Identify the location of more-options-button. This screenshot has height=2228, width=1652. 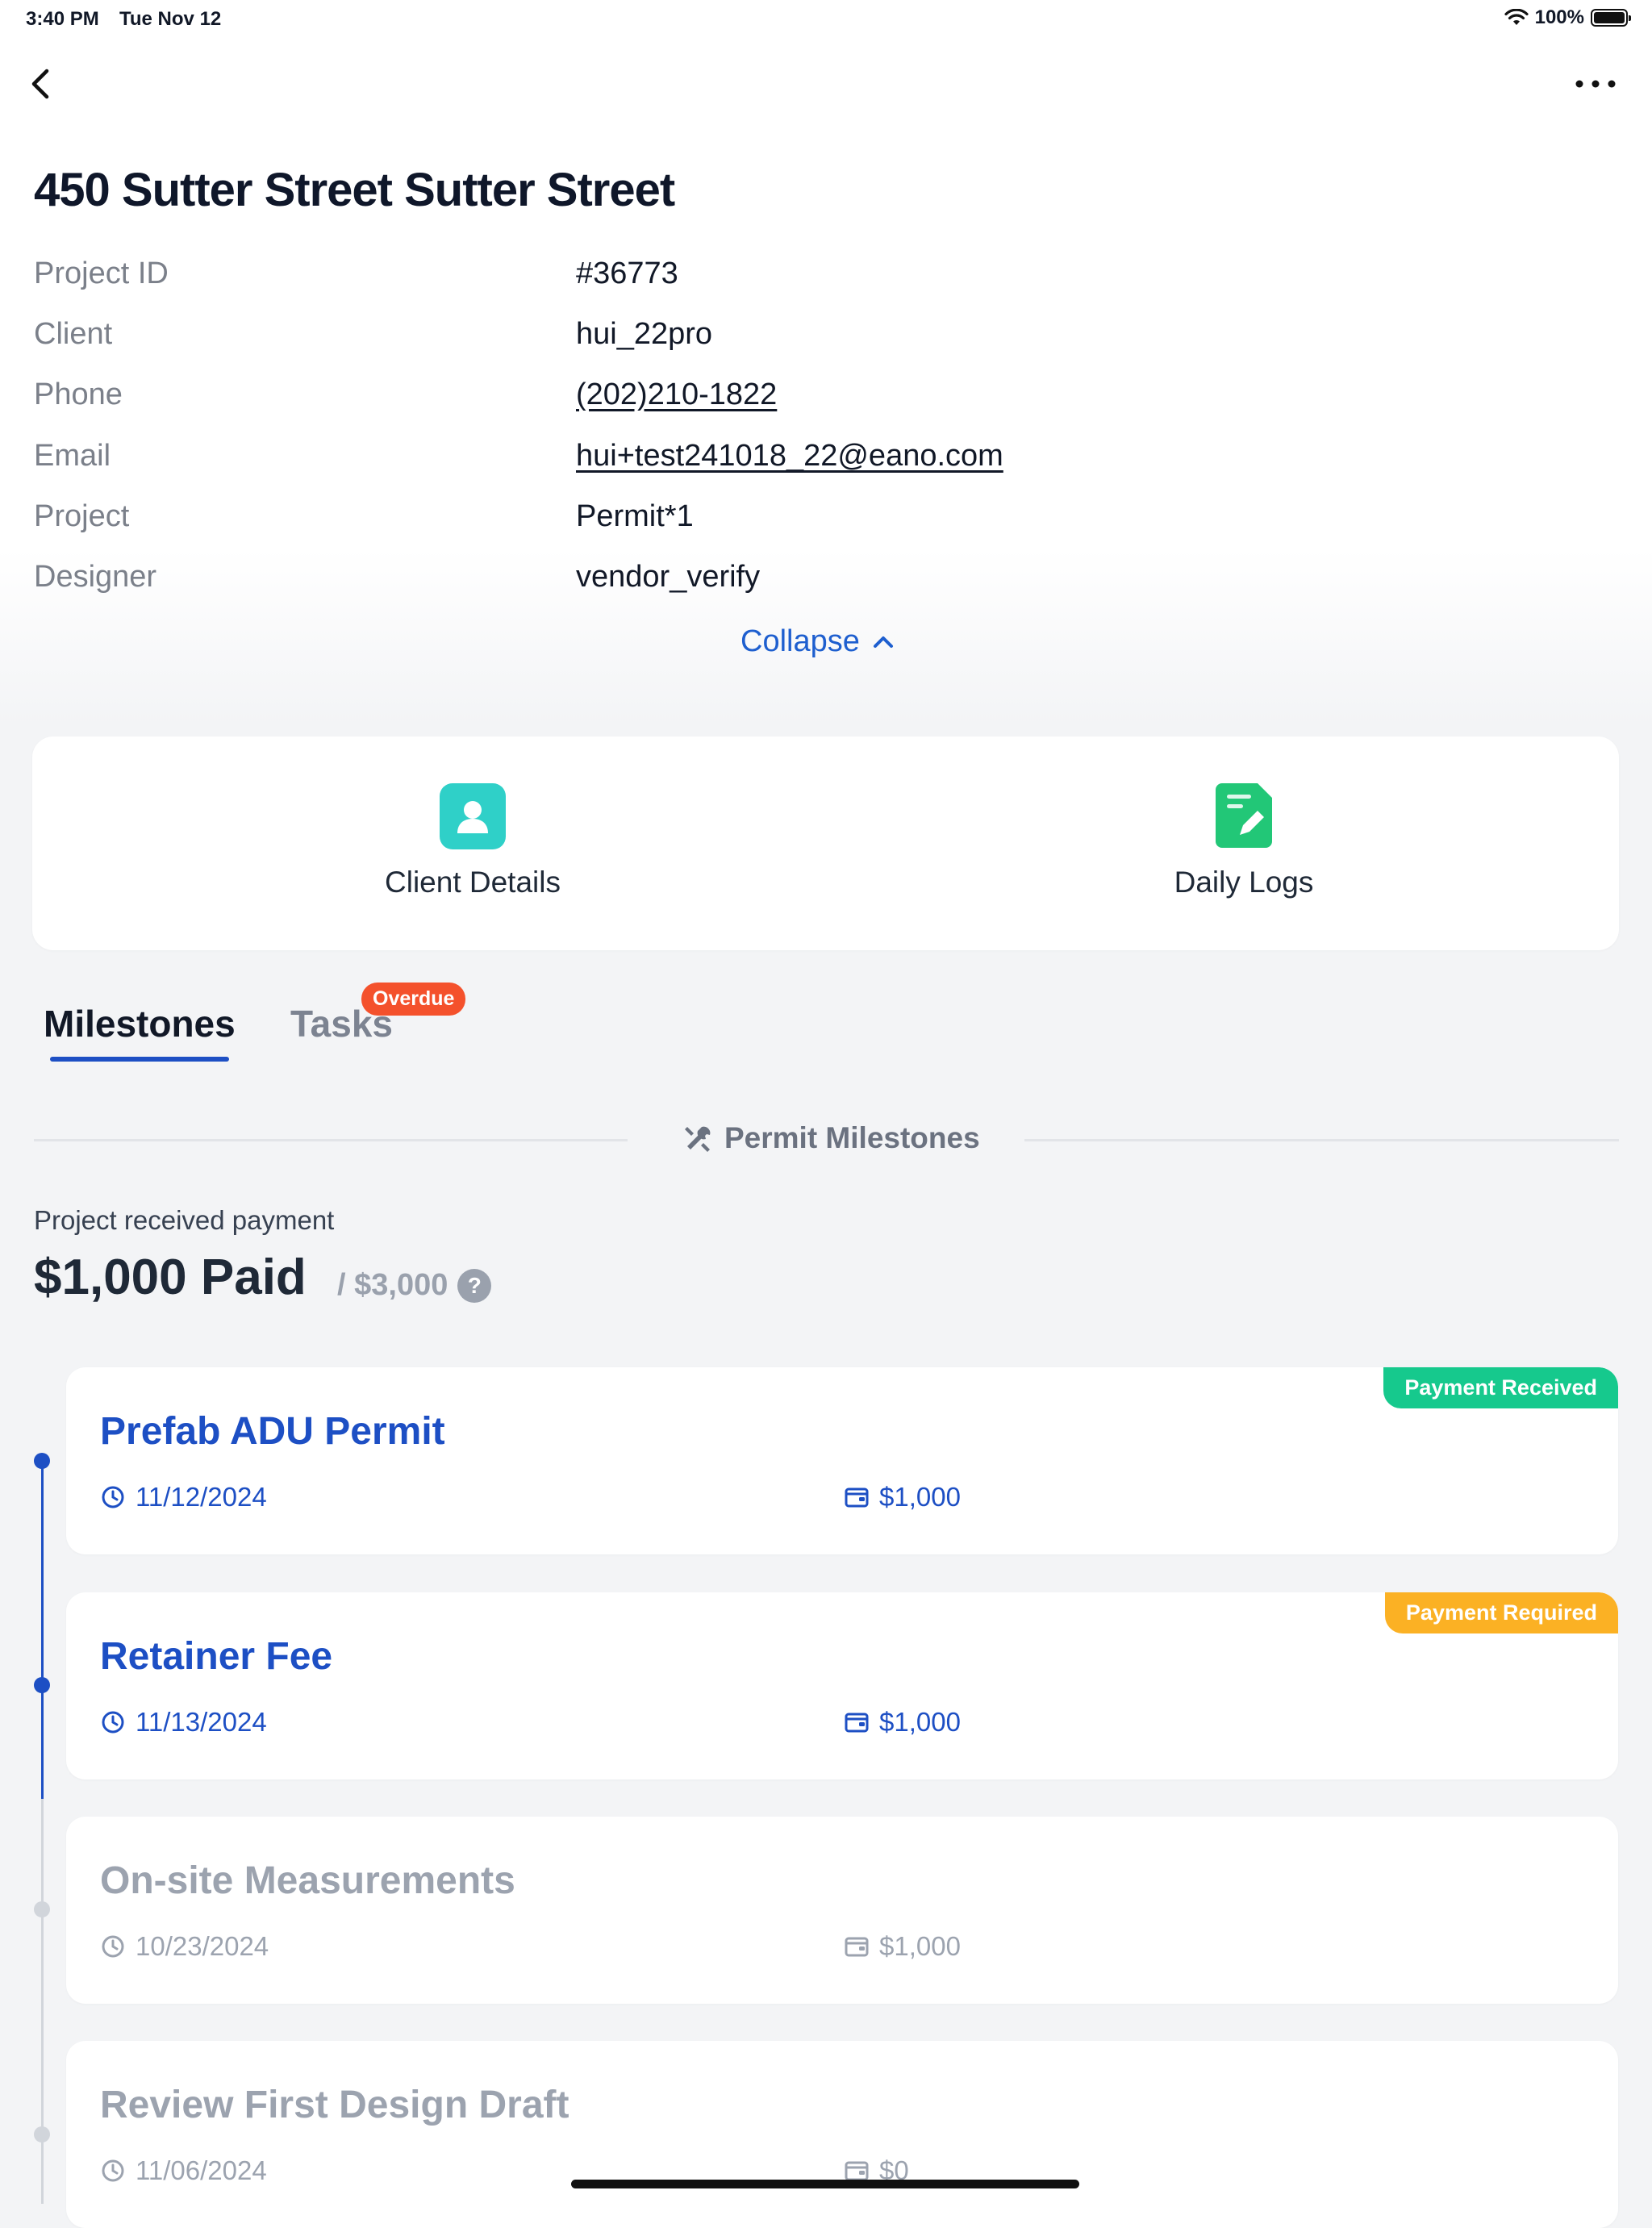
(1595, 84).